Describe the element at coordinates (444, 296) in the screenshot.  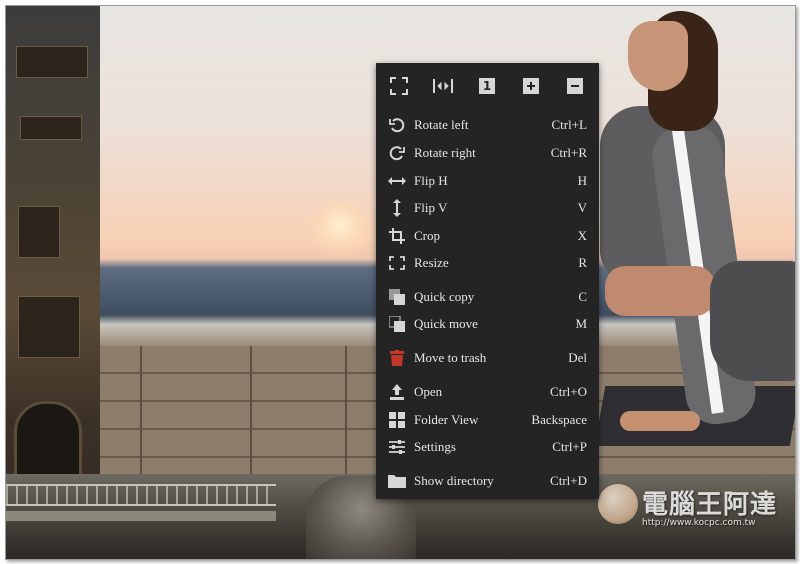
I see `menu-item-label: Quick copy` at that location.